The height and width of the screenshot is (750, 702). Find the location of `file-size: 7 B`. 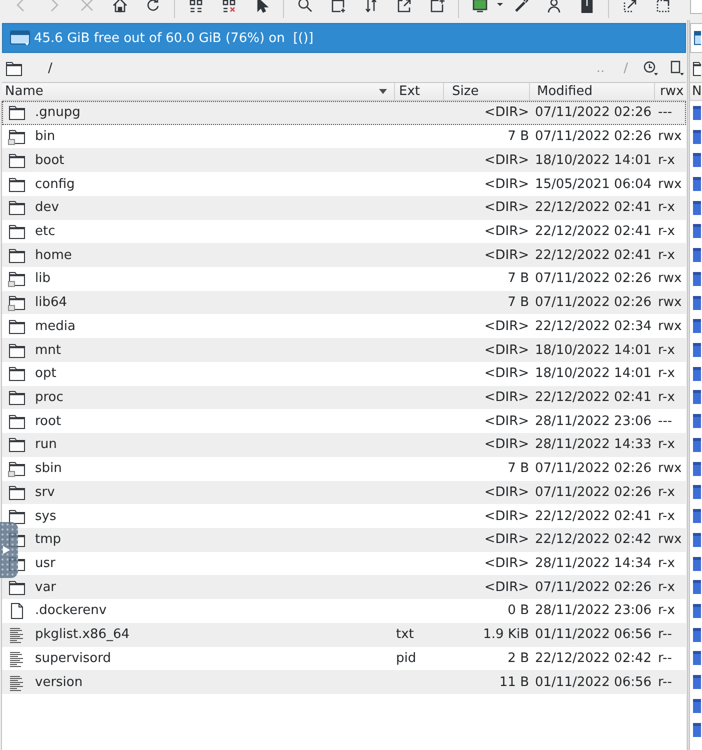

file-size: 7 B is located at coordinates (518, 302).